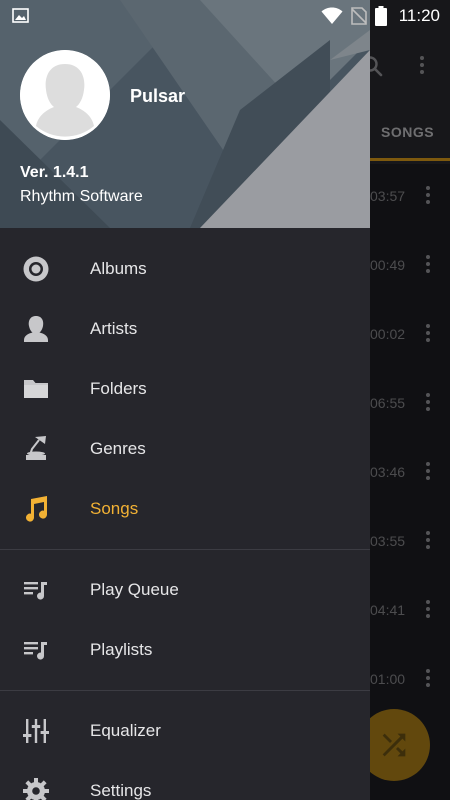 This screenshot has width=450, height=800. I want to click on menu-label: Albums, so click(118, 268).